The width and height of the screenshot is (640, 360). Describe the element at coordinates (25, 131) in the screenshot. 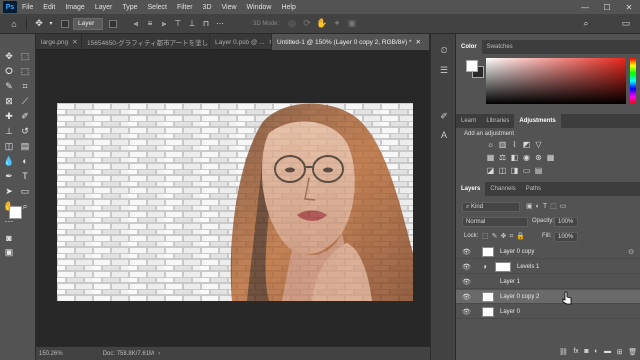

I see `history-brush-tool-icon: ↺` at that location.